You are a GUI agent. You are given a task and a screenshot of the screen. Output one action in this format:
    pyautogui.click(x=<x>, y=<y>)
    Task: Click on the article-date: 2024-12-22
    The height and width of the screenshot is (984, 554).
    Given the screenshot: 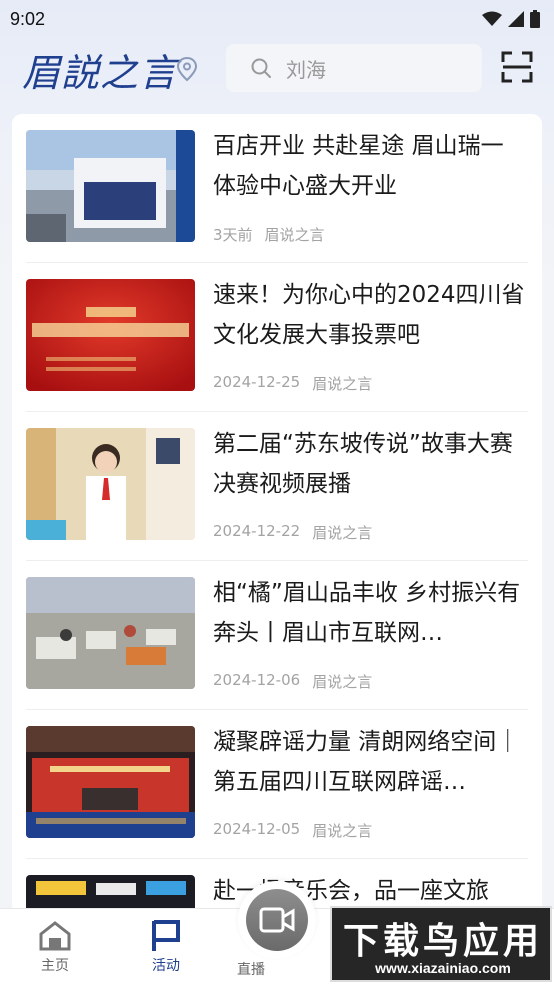 What is the action you would take?
    pyautogui.click(x=257, y=531)
    